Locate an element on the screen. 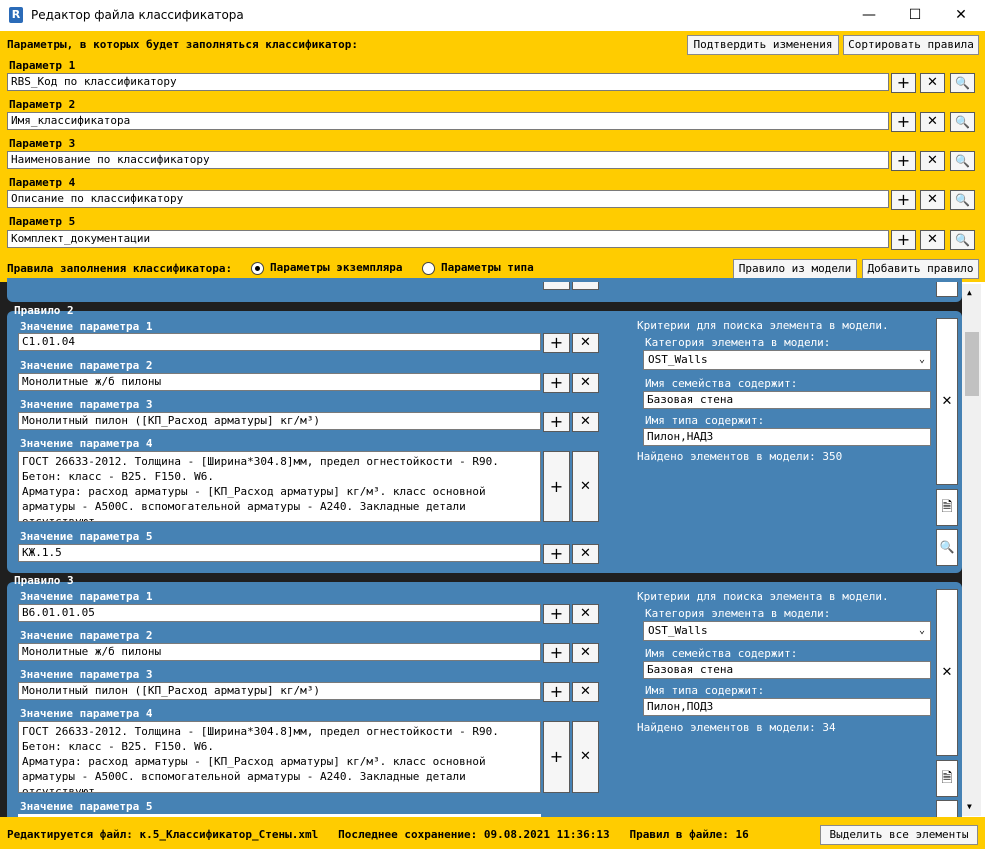  maximize-button: ☐ is located at coordinates (915, 15).